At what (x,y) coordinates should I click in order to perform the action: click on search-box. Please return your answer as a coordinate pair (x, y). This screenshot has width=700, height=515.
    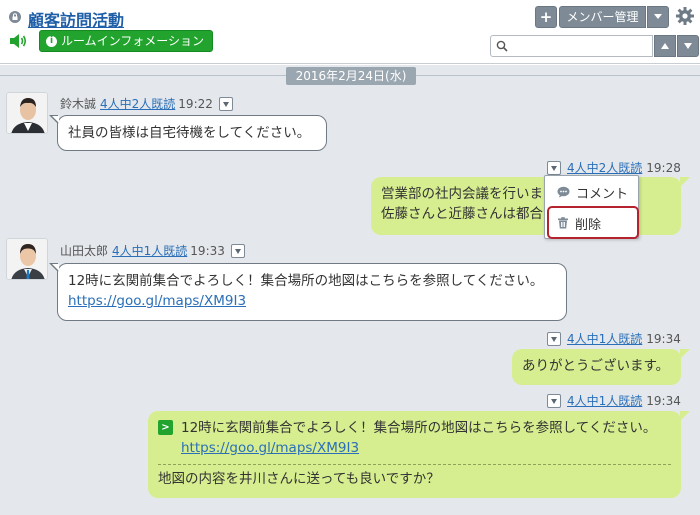
    Looking at the image, I should click on (571, 46).